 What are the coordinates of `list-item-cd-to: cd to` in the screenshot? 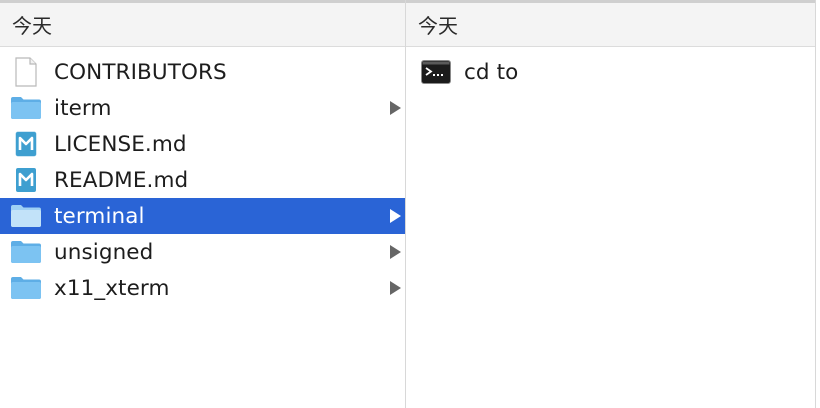 It's located at (610, 72).